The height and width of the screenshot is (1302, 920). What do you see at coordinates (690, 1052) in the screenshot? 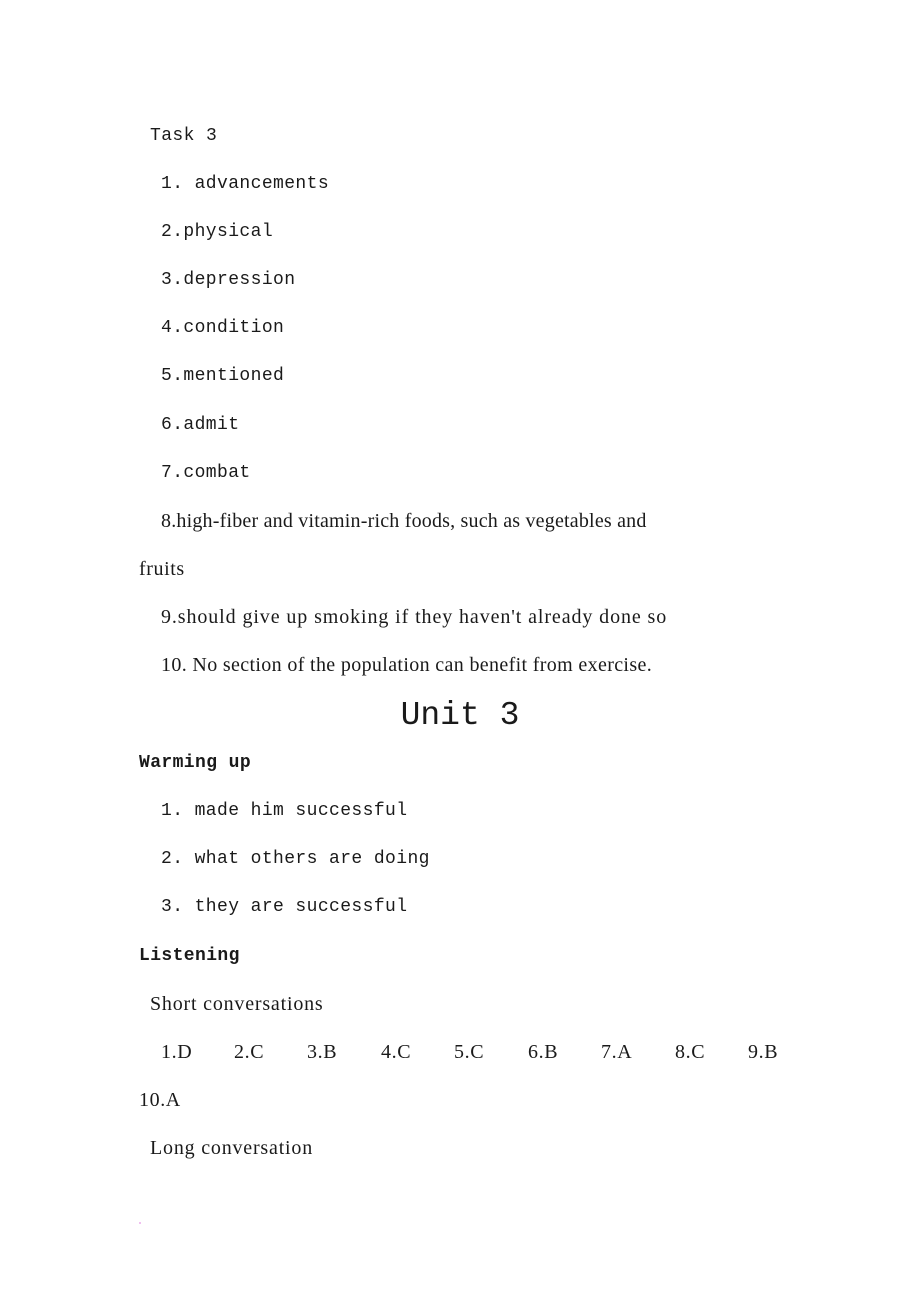
I see `answer: 8.C` at bounding box center [690, 1052].